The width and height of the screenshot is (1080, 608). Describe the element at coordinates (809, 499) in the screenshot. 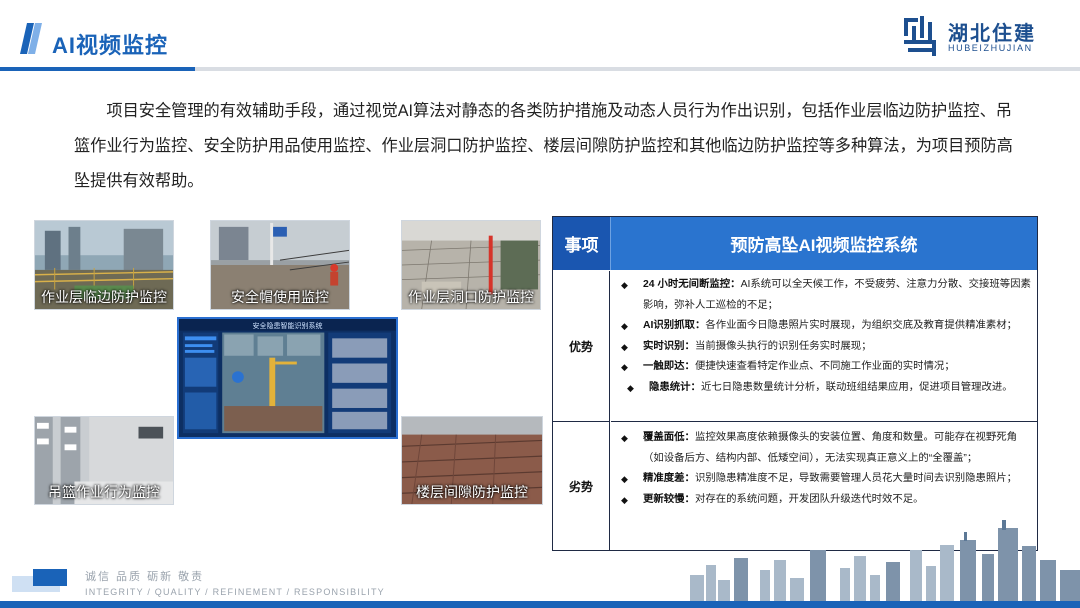

I see `item-text: 对存在的系统问题，开发团队升级迭代时效不足。` at that location.